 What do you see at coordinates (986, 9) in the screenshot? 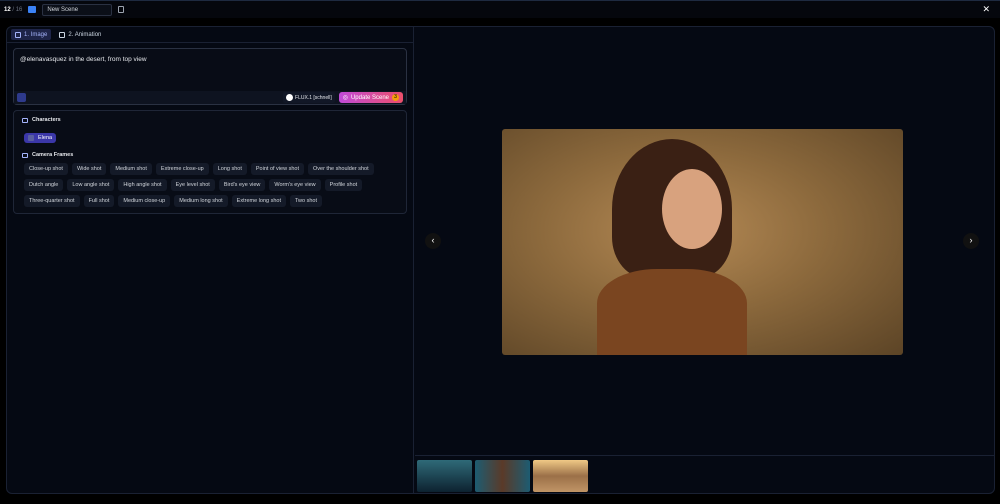
I see `close-icon: ✕` at bounding box center [986, 9].